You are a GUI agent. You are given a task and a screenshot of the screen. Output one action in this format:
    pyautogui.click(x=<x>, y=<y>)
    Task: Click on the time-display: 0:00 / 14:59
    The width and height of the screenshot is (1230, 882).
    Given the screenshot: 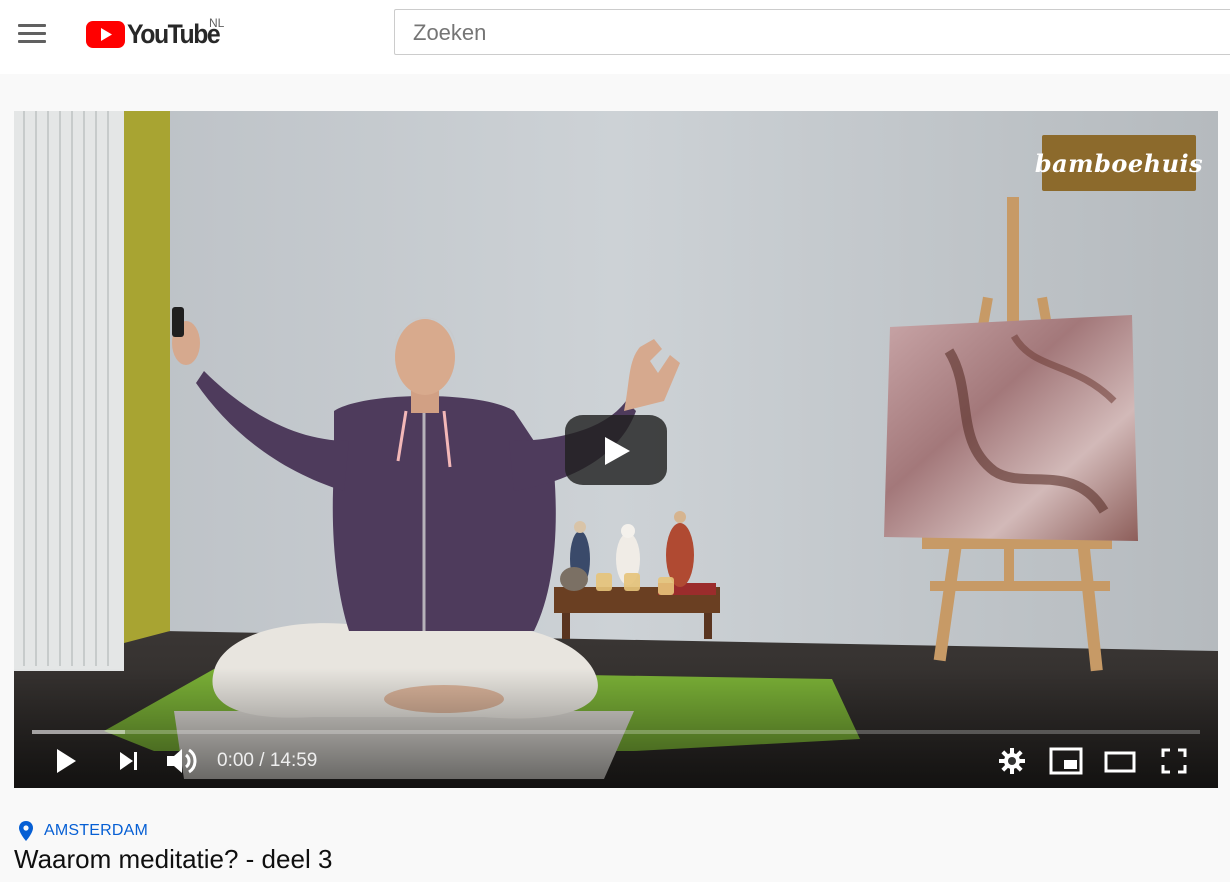 What is the action you would take?
    pyautogui.click(x=267, y=761)
    